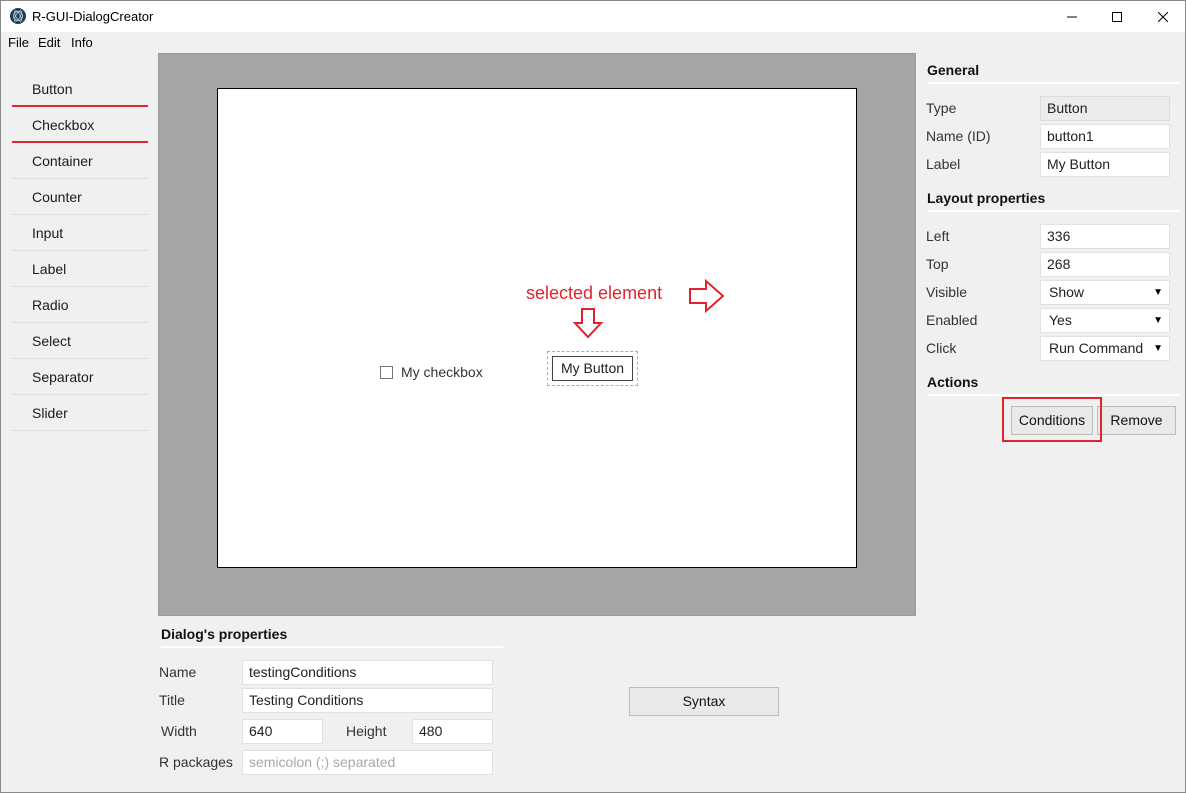 This screenshot has width=1186, height=793. Describe the element at coordinates (1053, 73) in the screenshot. I see `section-general: General` at that location.